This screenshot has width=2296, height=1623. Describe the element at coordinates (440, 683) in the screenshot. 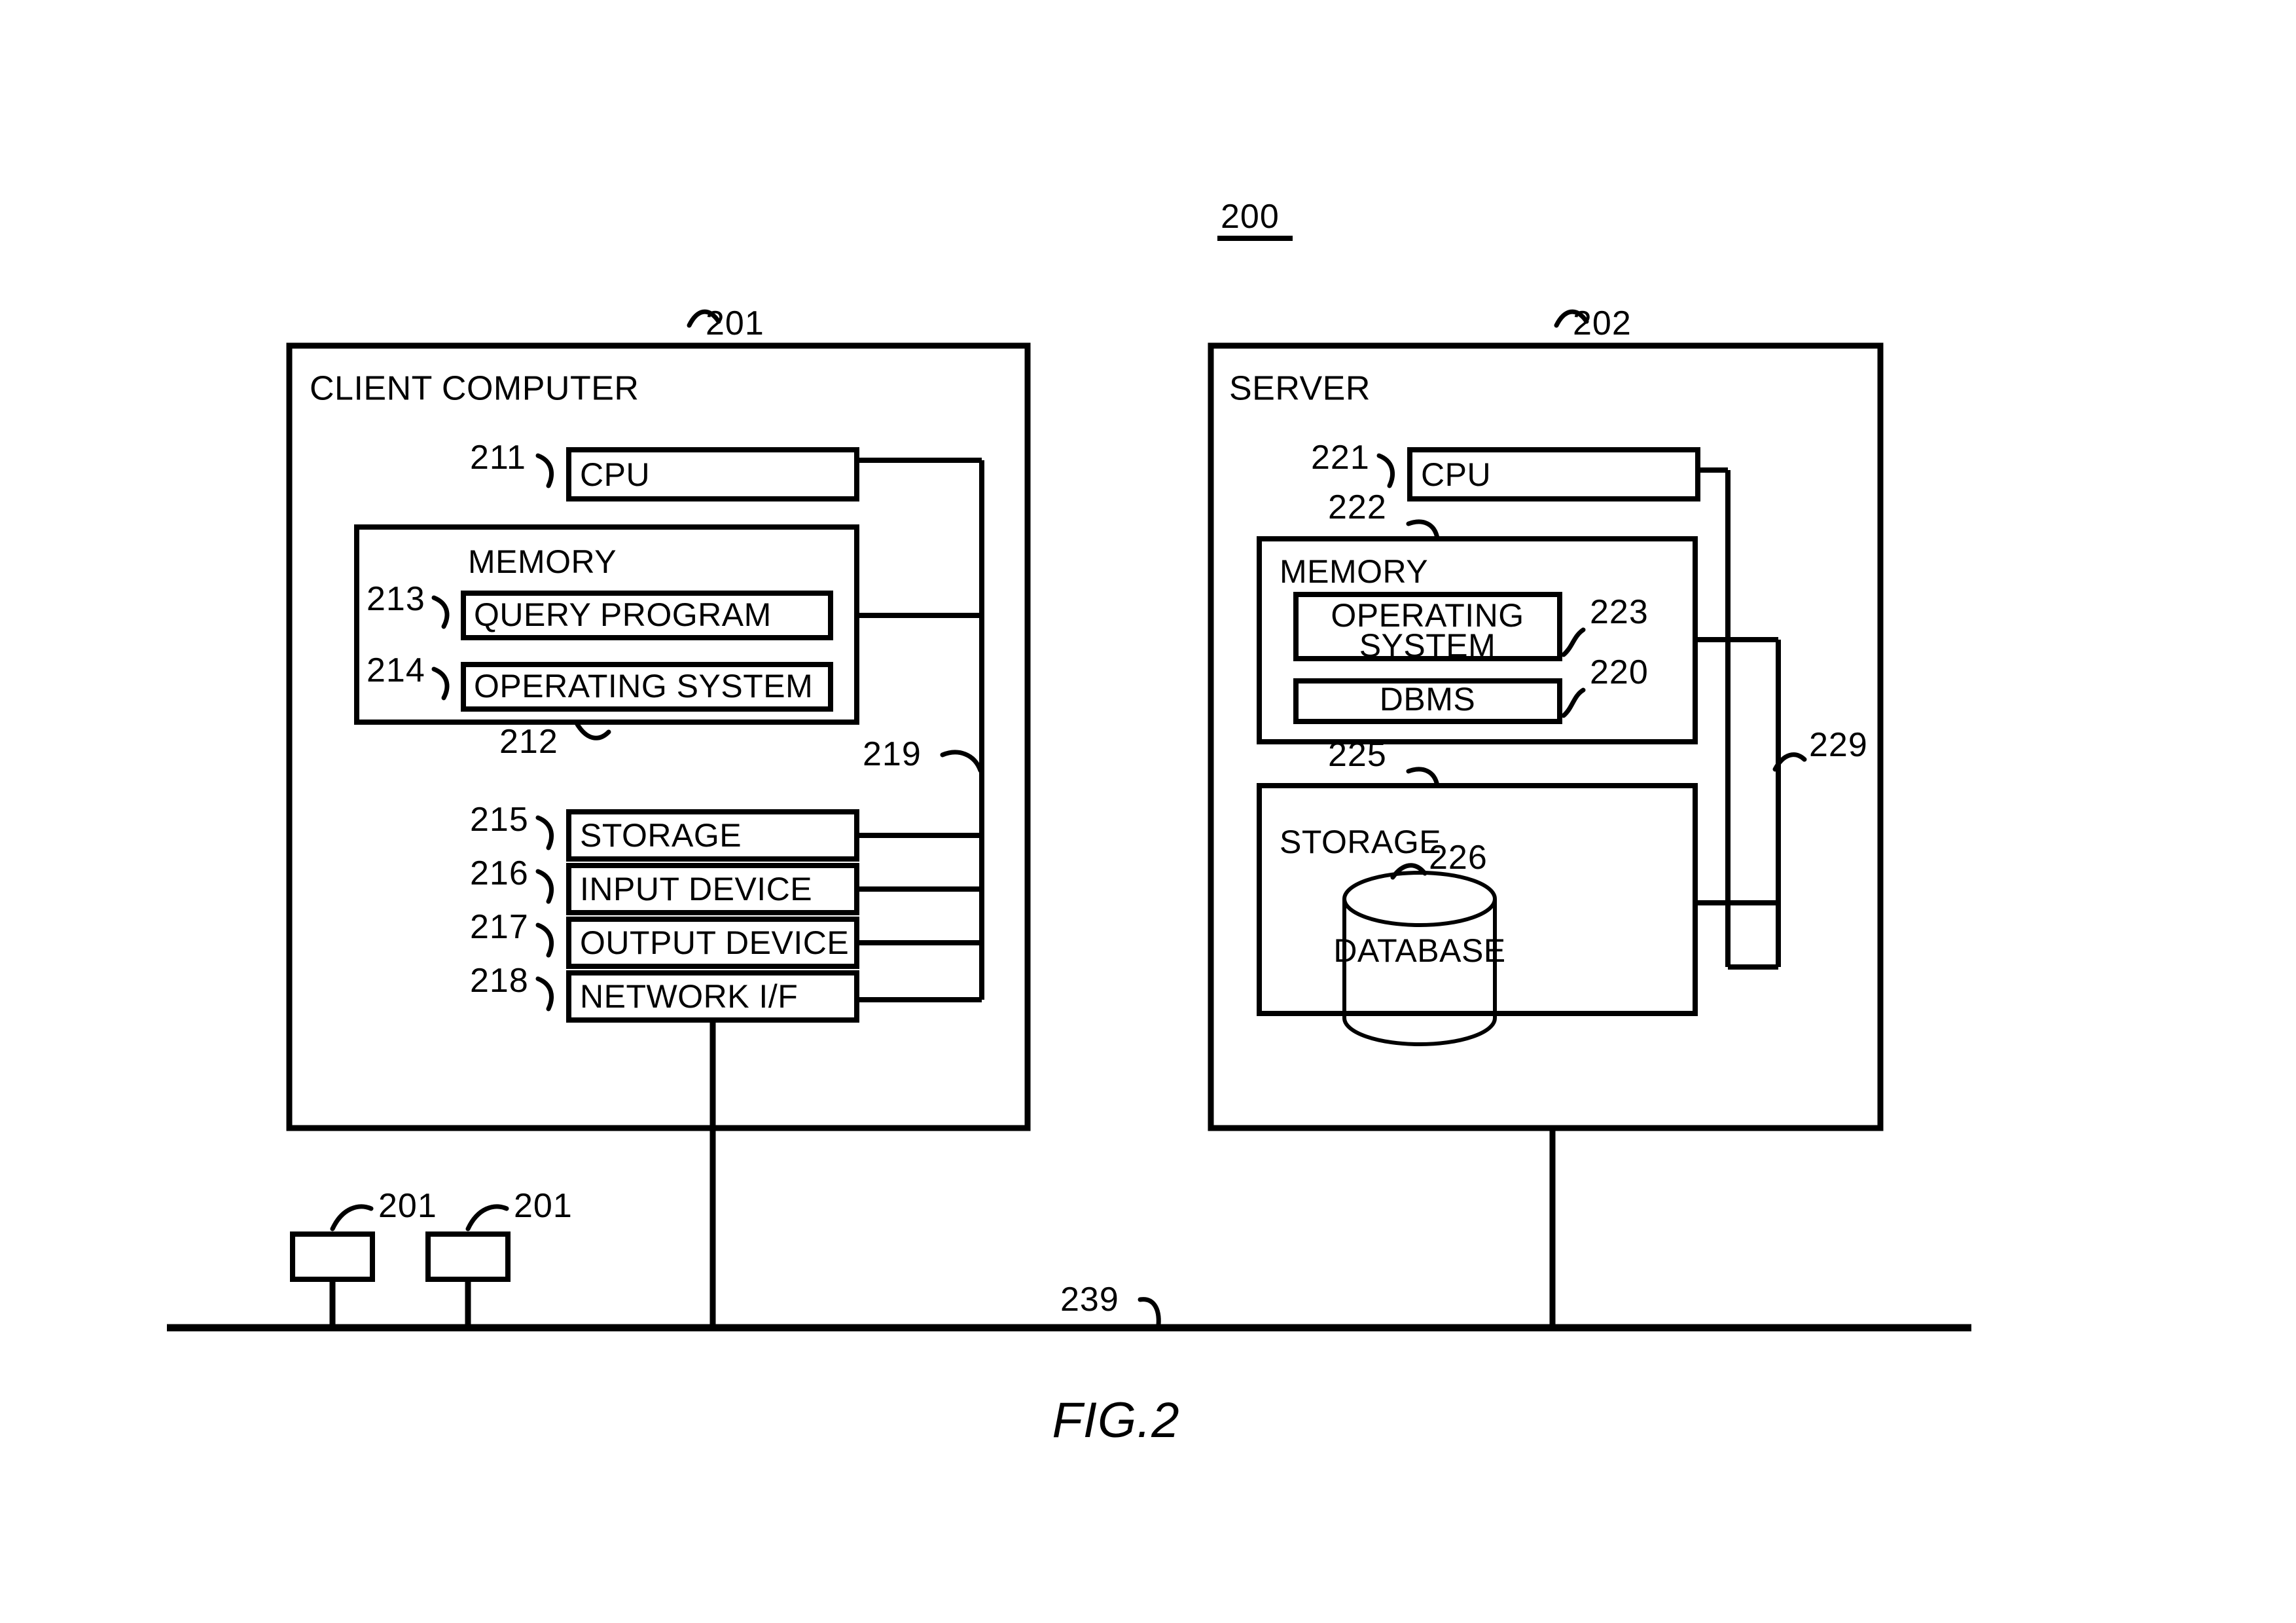

I see `client-operating-system-ref-leader` at that location.